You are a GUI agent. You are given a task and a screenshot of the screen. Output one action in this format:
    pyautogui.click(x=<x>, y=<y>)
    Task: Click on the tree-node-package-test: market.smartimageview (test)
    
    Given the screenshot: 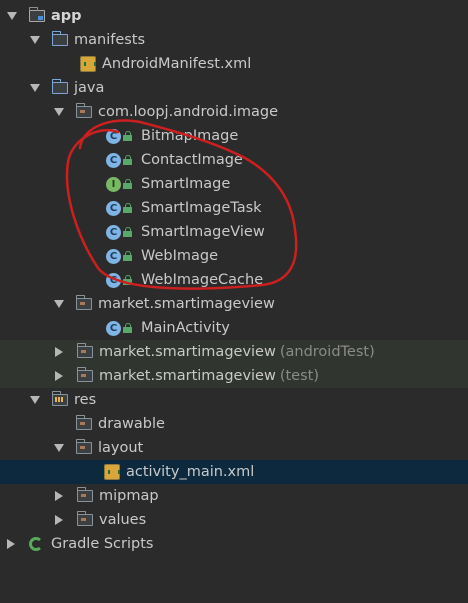 What is the action you would take?
    pyautogui.click(x=234, y=376)
    